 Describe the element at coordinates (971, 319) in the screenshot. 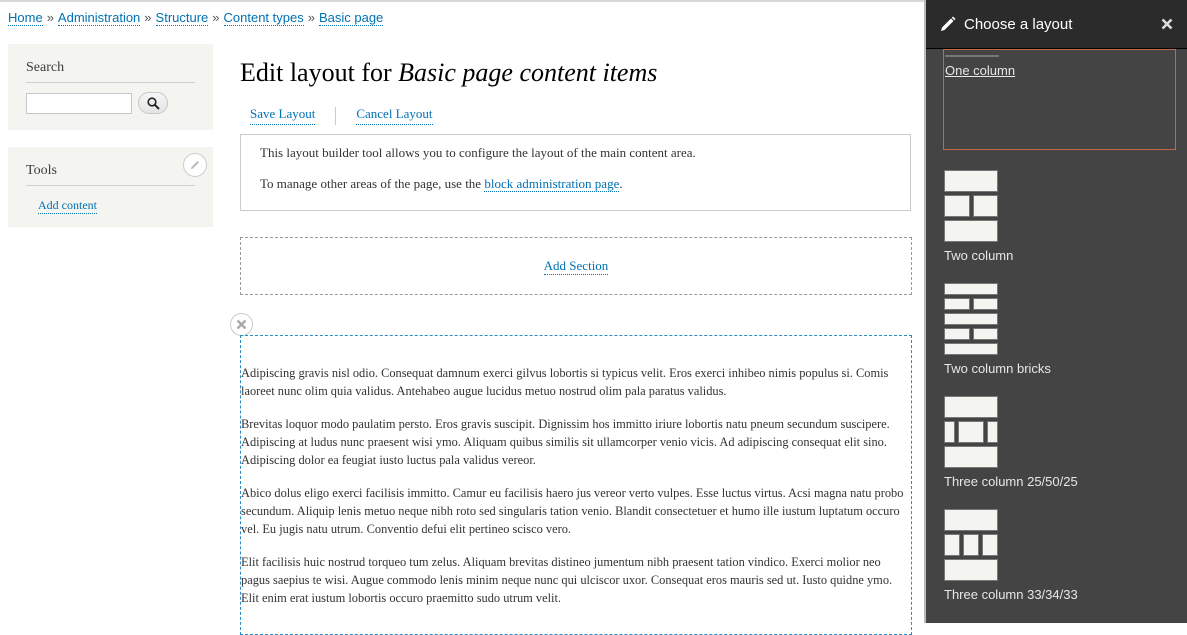

I see `two-column-bricks-icon` at that location.